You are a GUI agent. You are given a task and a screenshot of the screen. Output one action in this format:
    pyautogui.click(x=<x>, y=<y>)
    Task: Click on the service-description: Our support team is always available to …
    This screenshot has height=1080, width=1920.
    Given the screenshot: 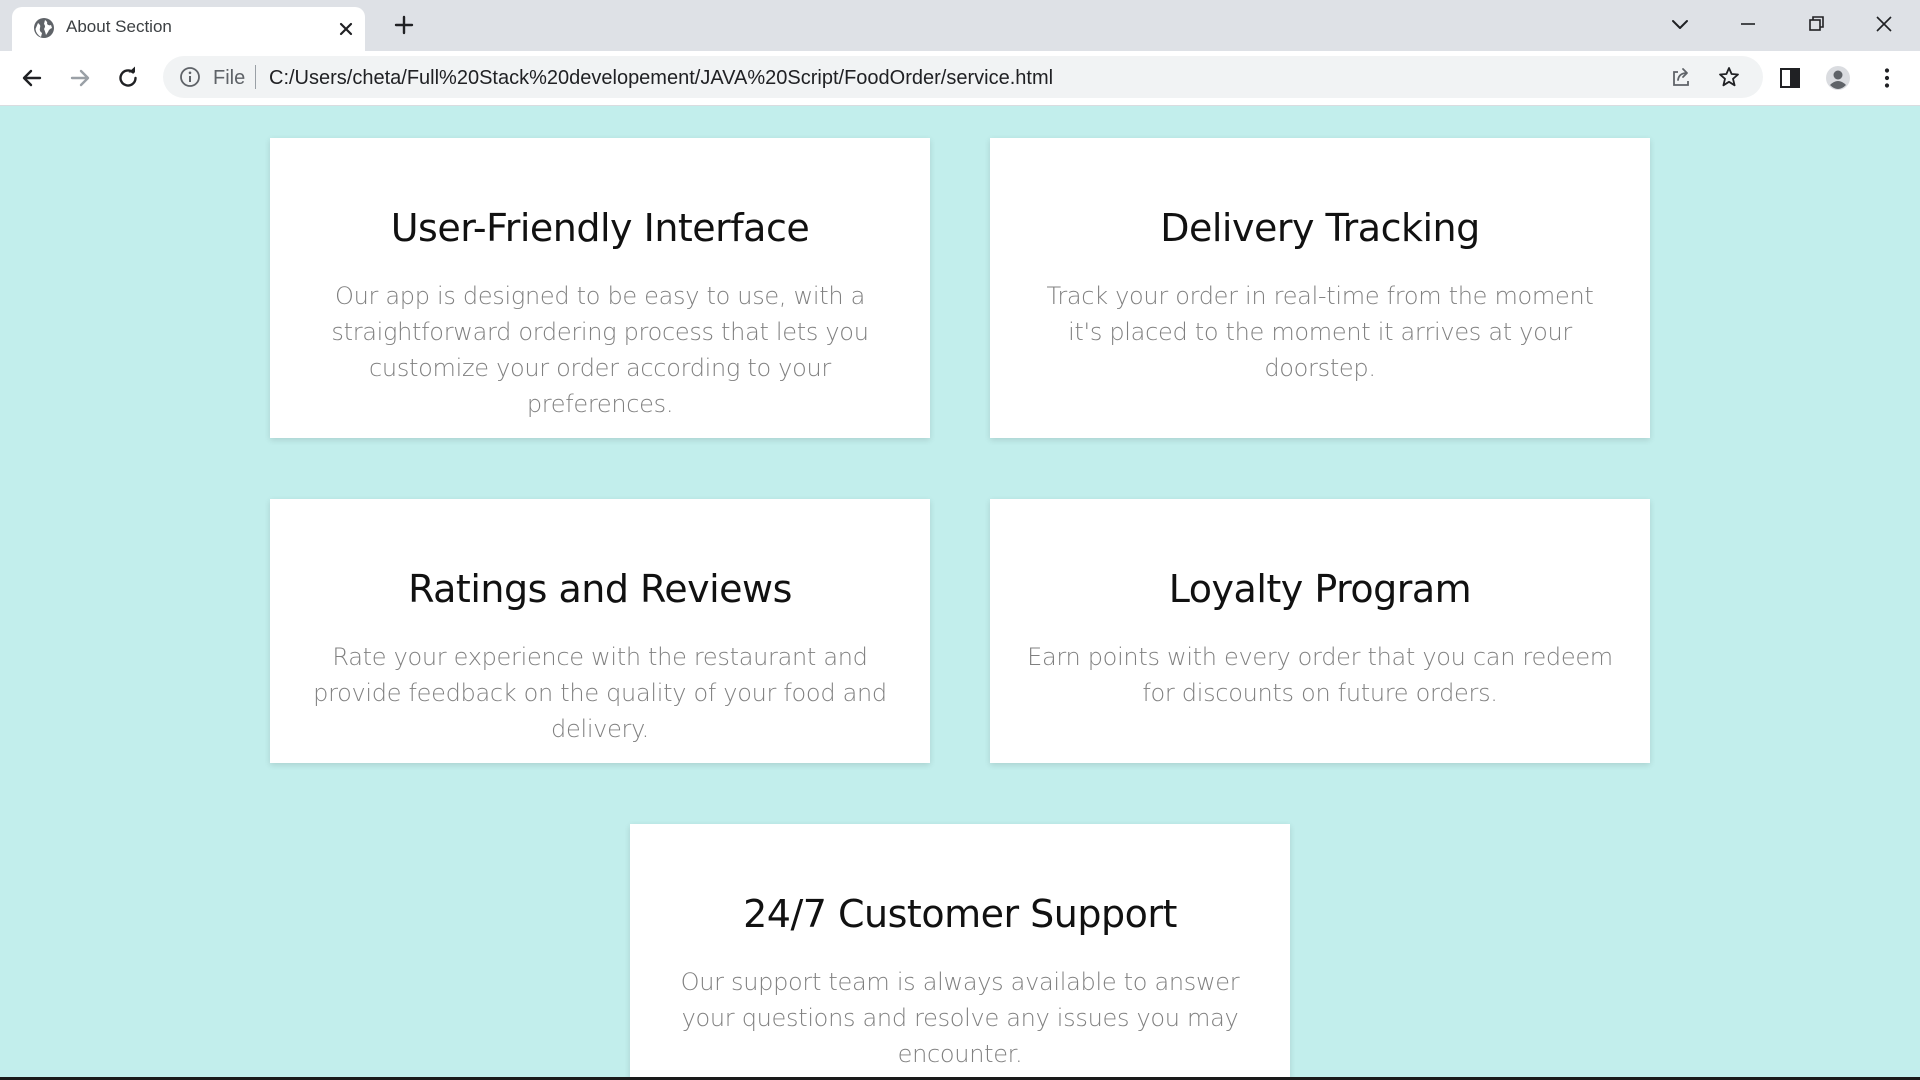 What is the action you would take?
    pyautogui.click(x=960, y=1018)
    